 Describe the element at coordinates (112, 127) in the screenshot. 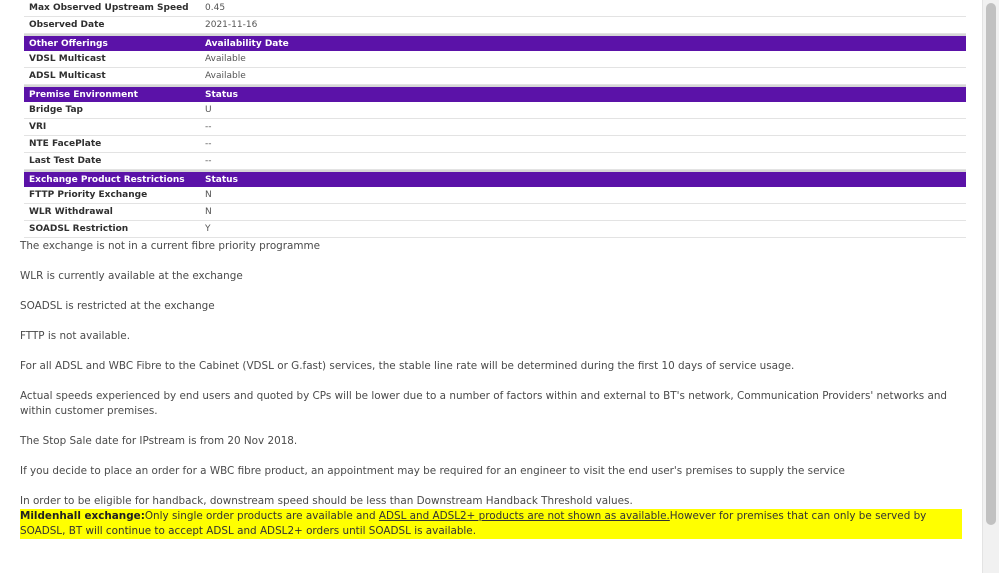

I see `row-label: VRI` at that location.